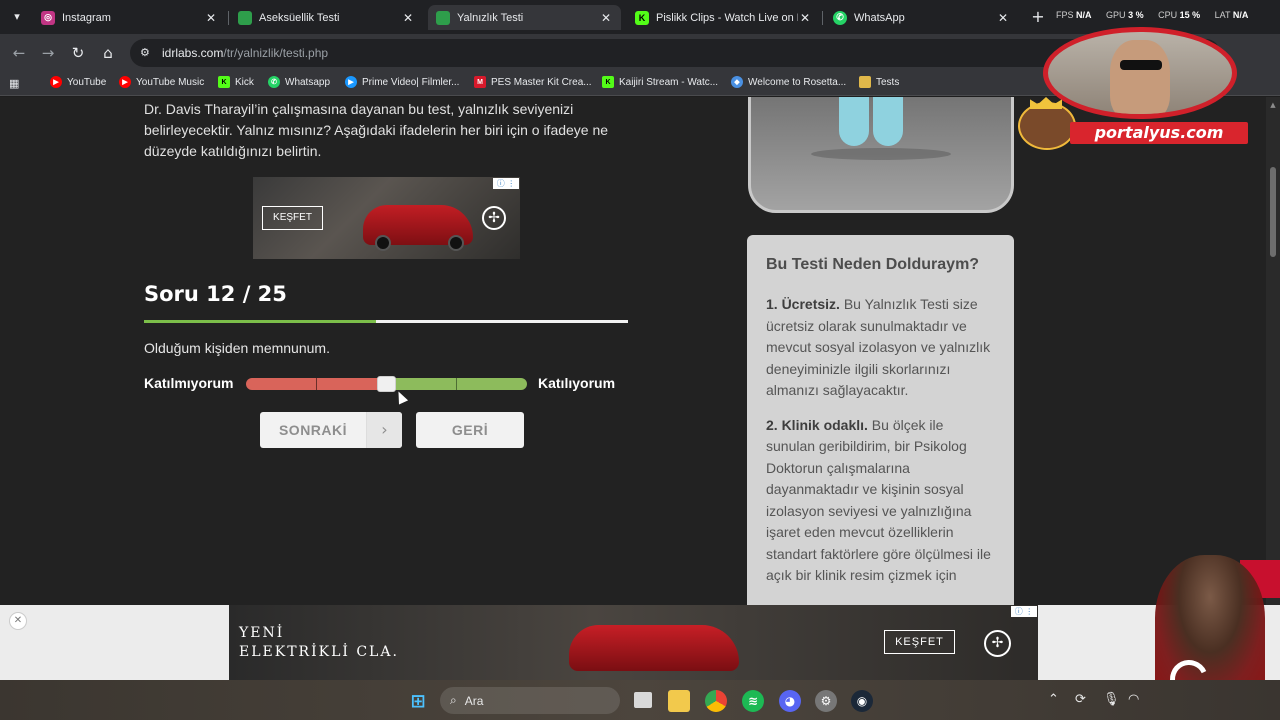 This screenshot has height=720, width=1280. Describe the element at coordinates (386, 218) in the screenshot. I see `ad-small-banner: KEŞFET ✢ ⓘ ⋮` at that location.